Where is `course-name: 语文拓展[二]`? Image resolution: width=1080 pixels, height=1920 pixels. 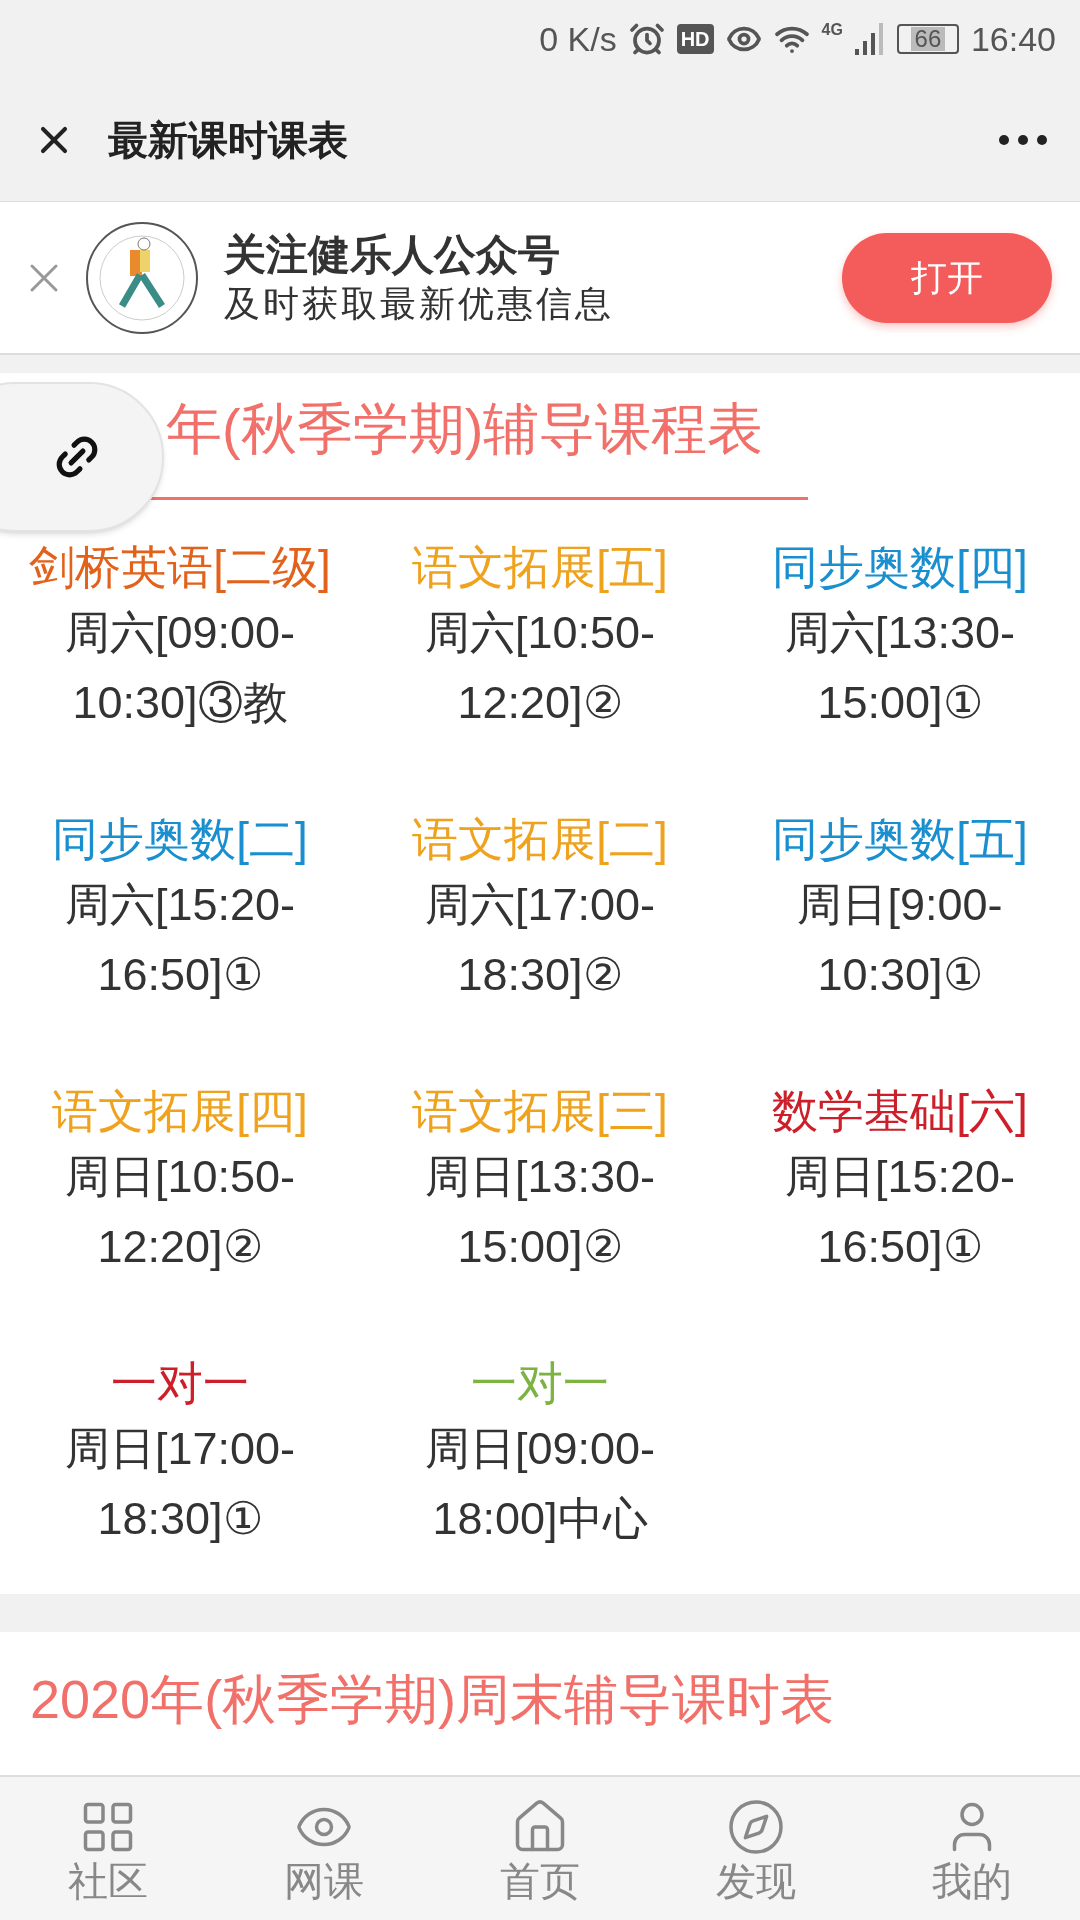 course-name: 语文拓展[二] is located at coordinates (540, 839).